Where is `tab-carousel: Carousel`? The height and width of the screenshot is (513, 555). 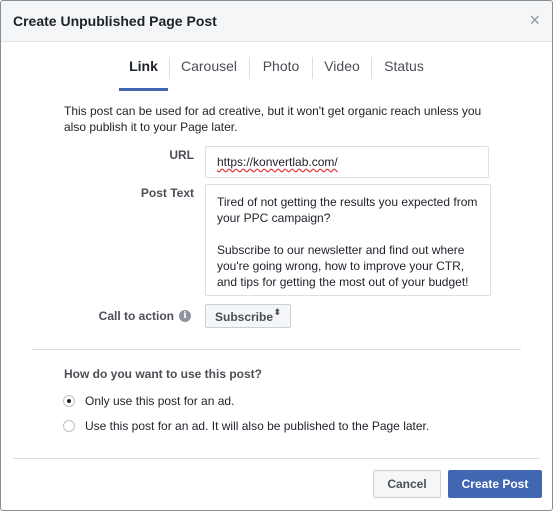
tab-carousel: Carousel is located at coordinates (209, 73).